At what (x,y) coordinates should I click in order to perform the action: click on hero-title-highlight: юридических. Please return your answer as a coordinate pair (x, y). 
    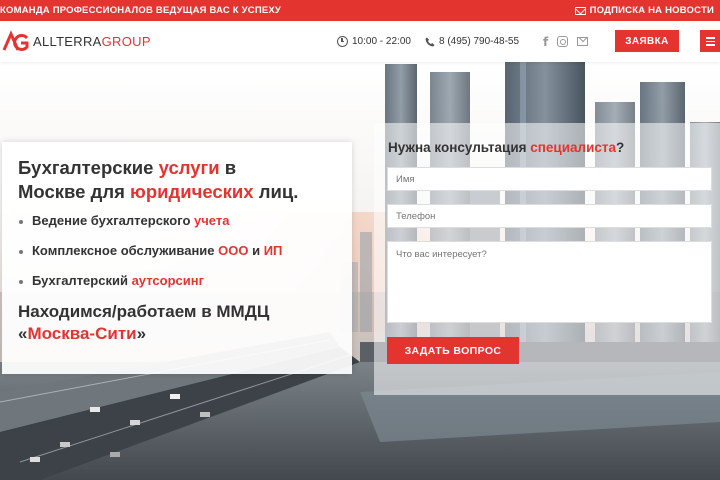
    Looking at the image, I should click on (192, 191).